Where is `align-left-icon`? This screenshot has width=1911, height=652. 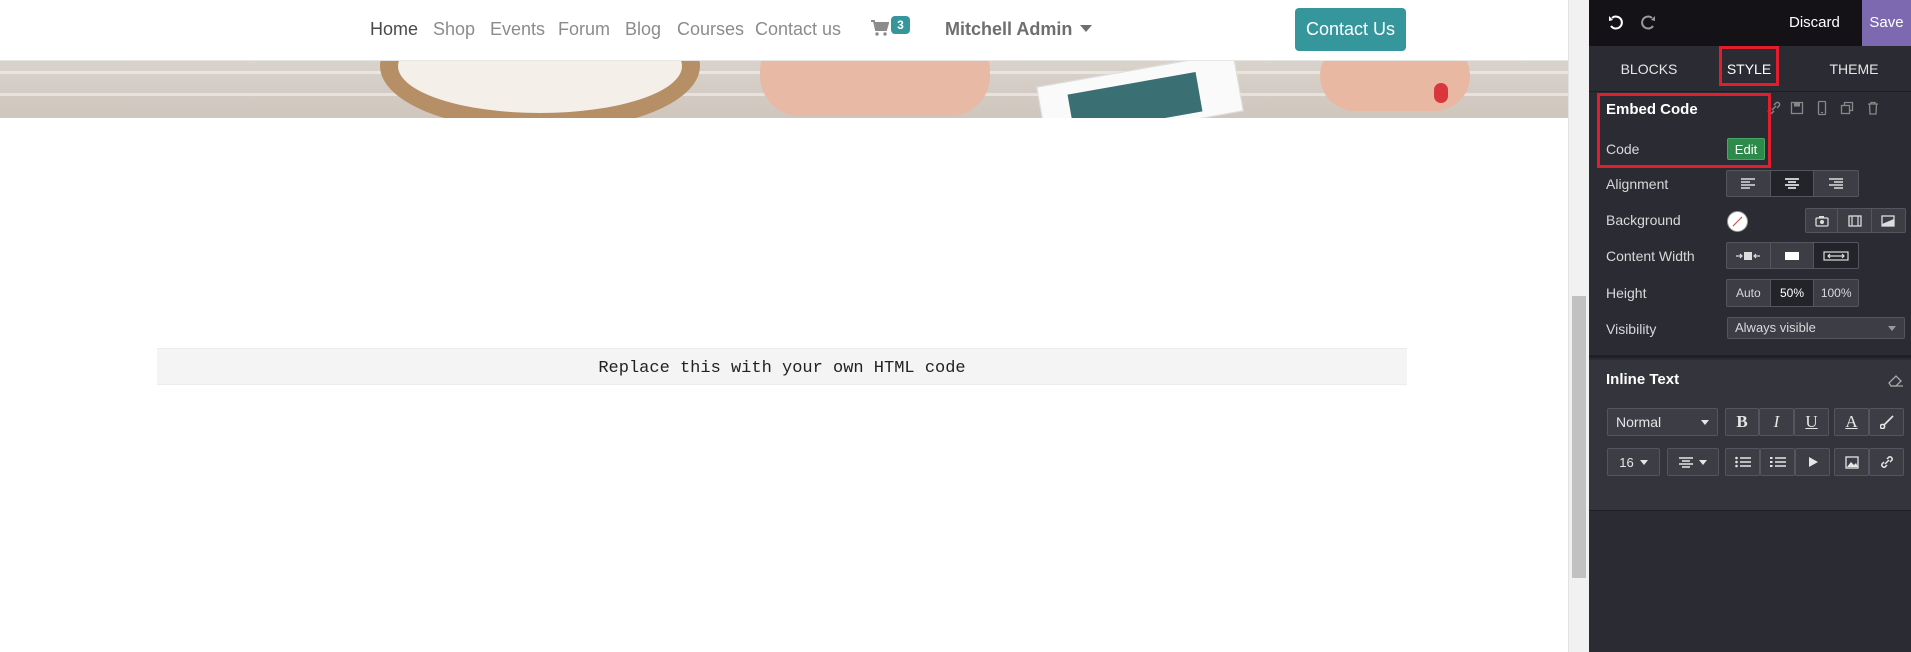
align-left-icon is located at coordinates (1748, 183).